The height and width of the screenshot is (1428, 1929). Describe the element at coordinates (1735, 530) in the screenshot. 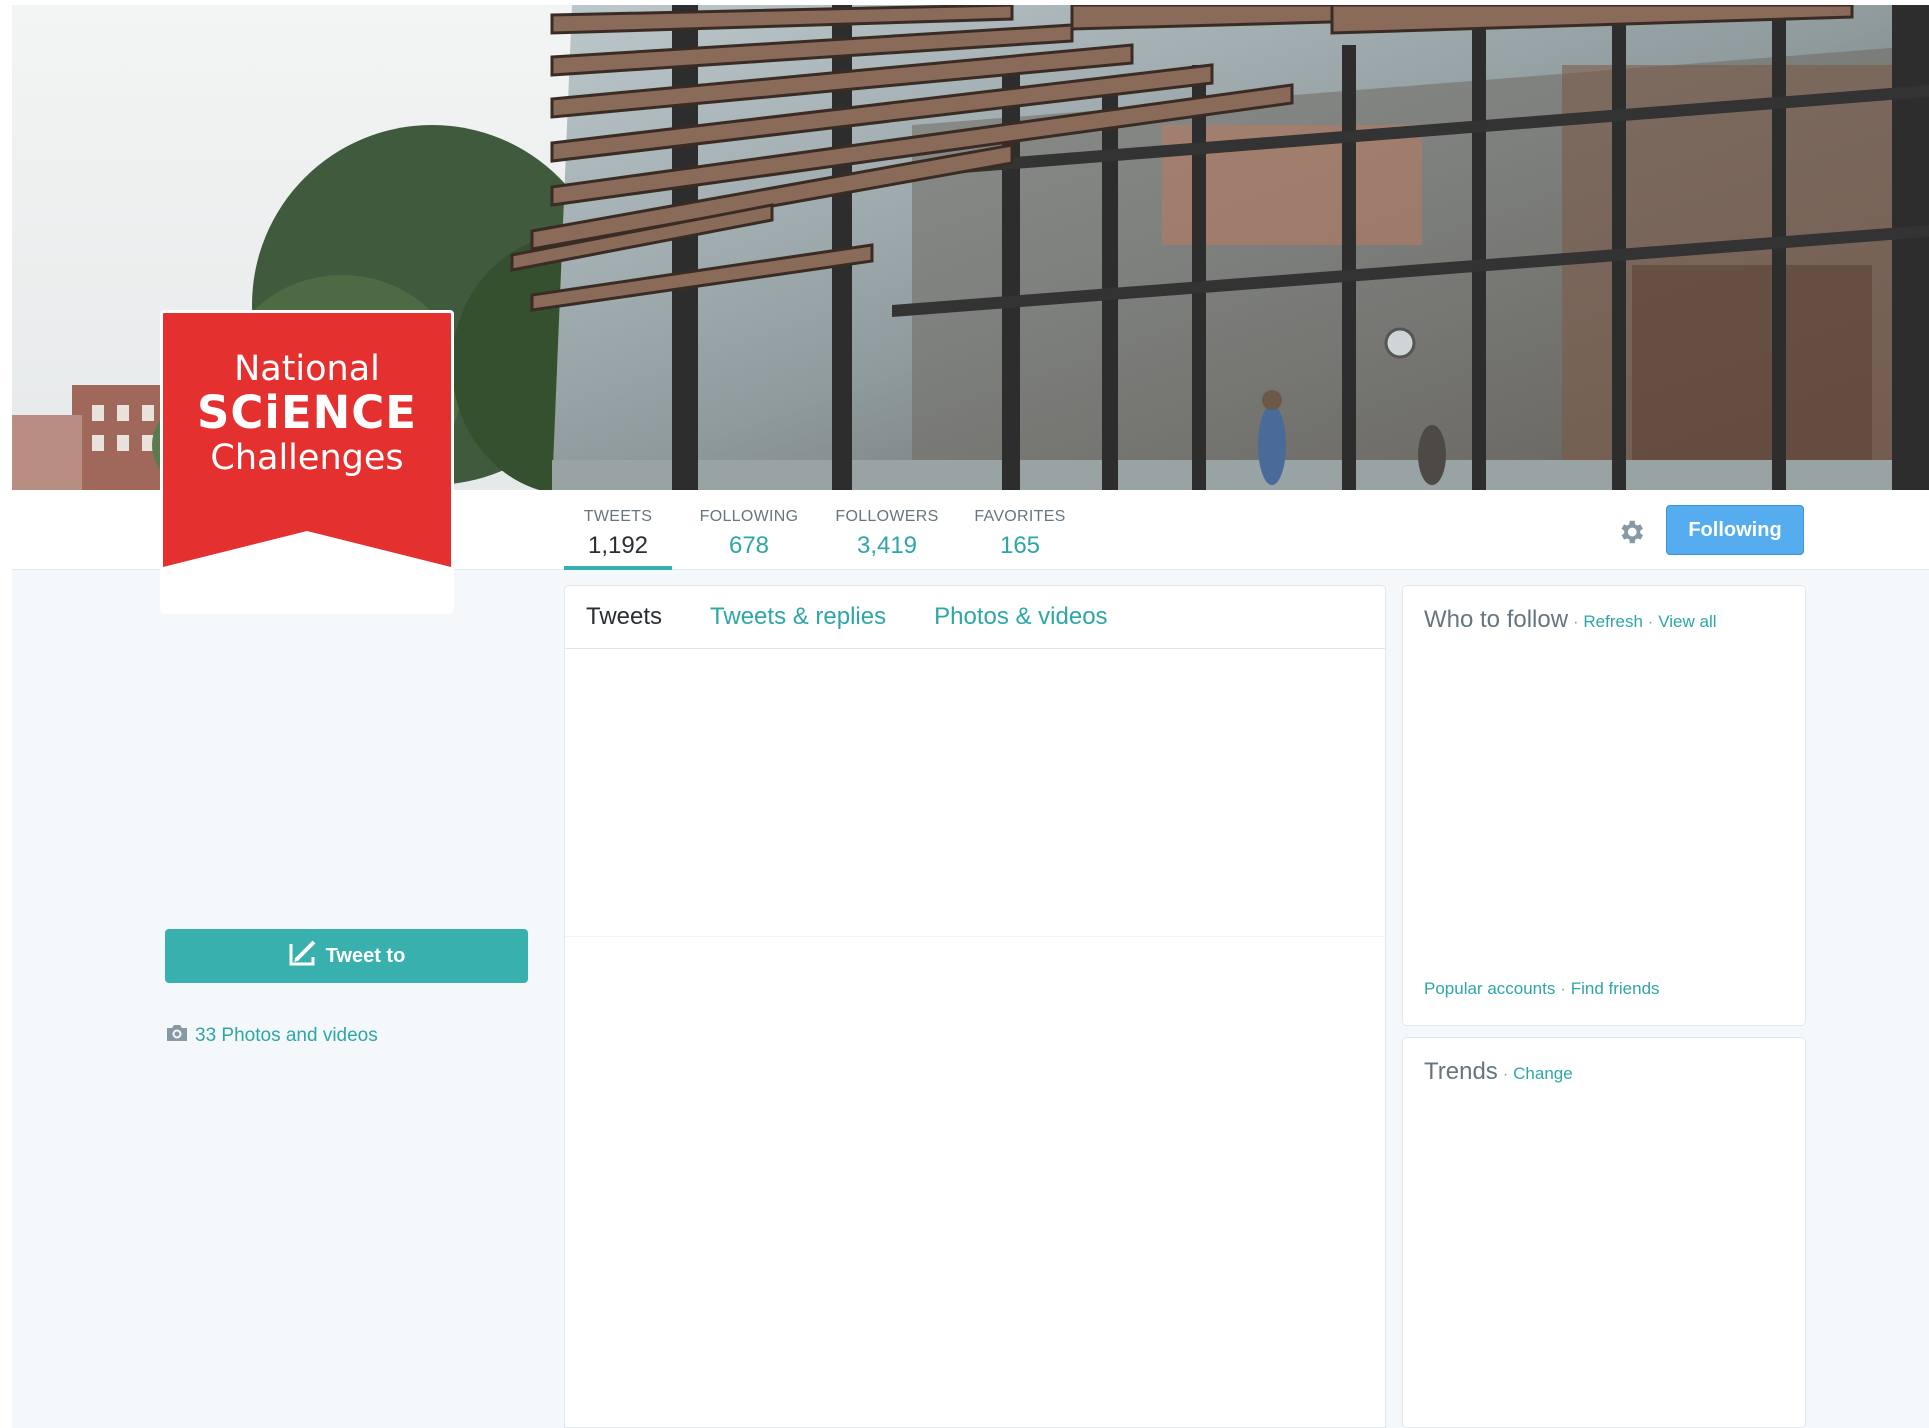

I see `following-button: Following` at that location.